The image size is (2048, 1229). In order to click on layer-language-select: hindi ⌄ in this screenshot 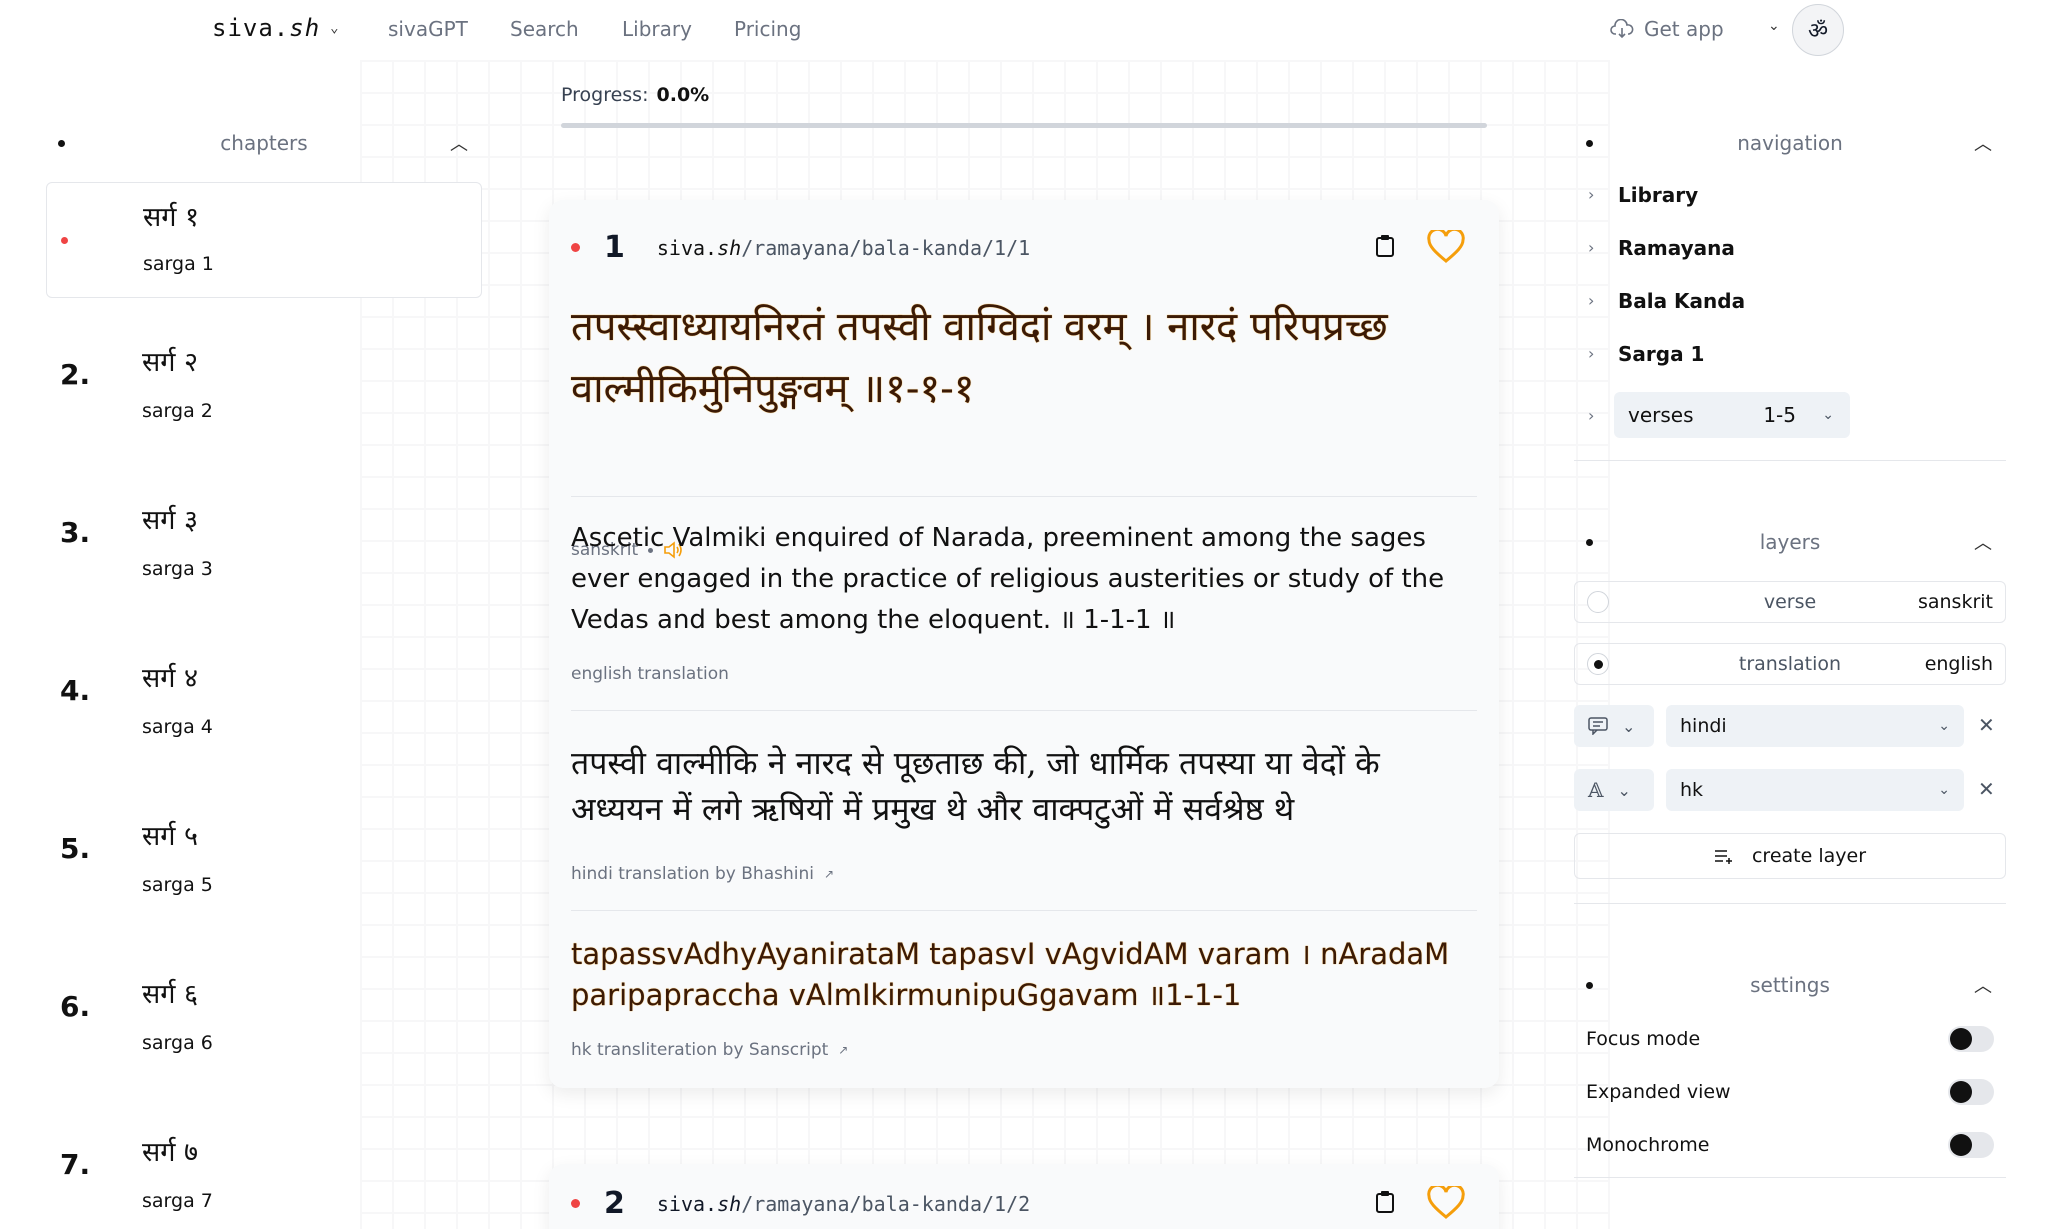, I will do `click(1815, 726)`.